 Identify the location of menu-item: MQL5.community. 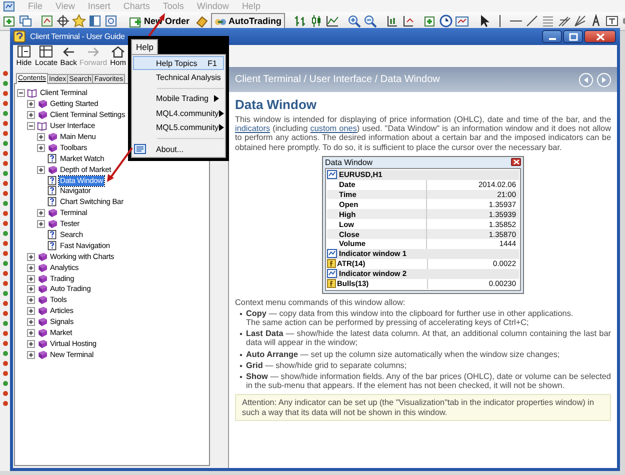
(178, 127).